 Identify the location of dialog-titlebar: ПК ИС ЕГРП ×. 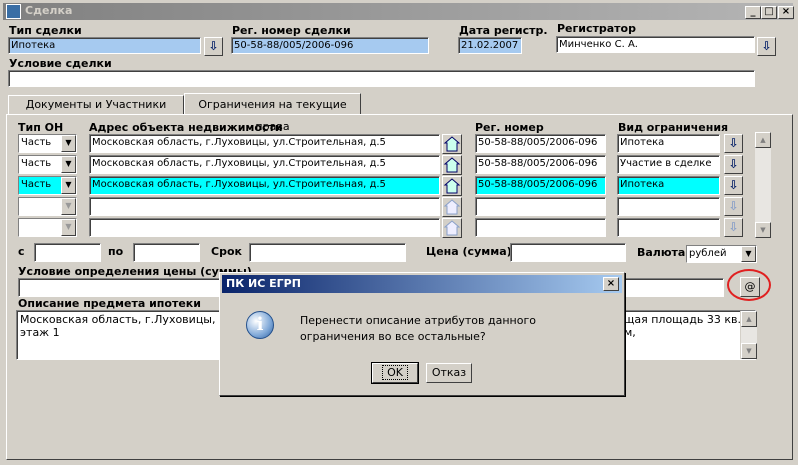
(422, 284).